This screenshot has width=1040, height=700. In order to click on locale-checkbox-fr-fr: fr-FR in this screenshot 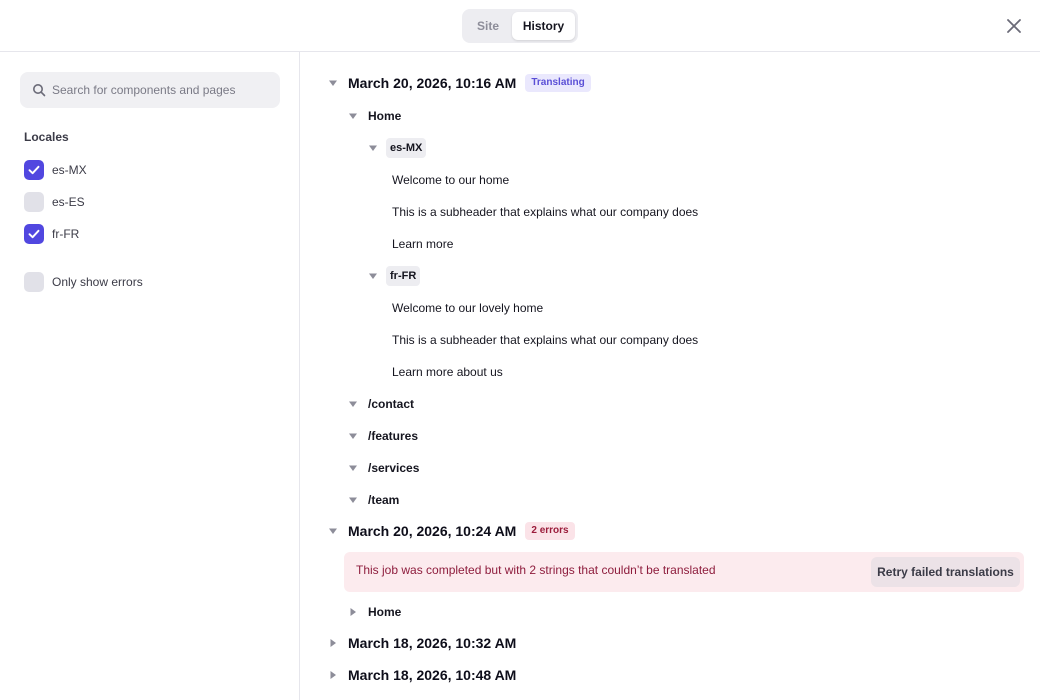, I will do `click(51, 234)`.